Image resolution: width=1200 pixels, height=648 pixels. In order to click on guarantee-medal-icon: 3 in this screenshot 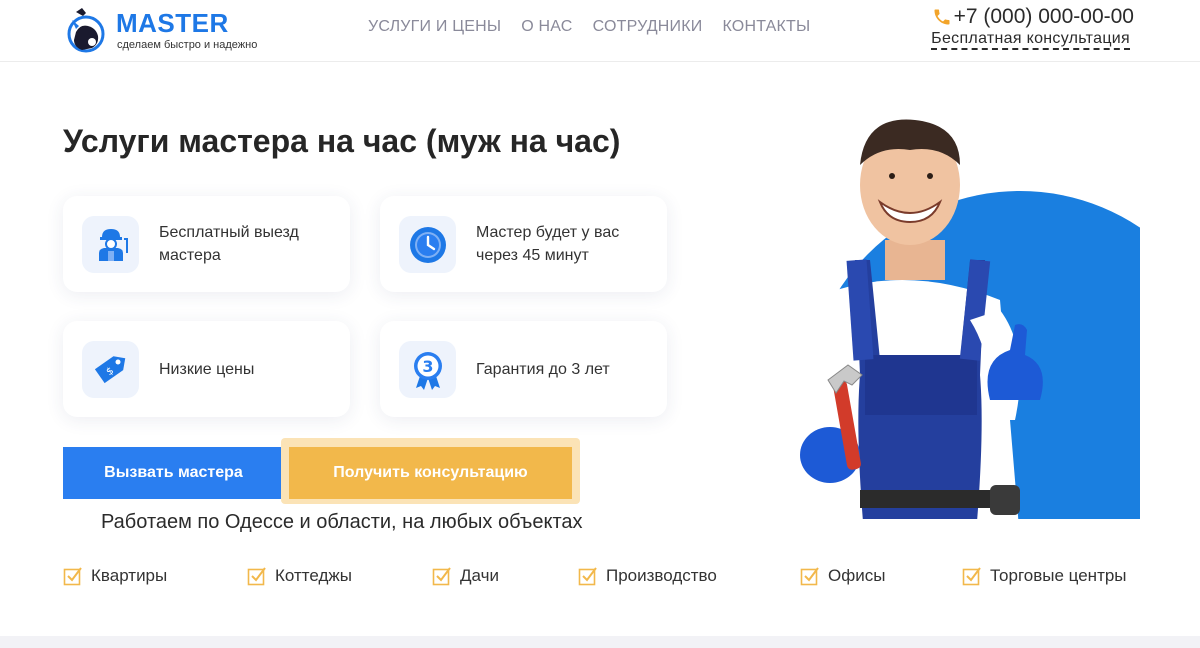, I will do `click(427, 369)`.